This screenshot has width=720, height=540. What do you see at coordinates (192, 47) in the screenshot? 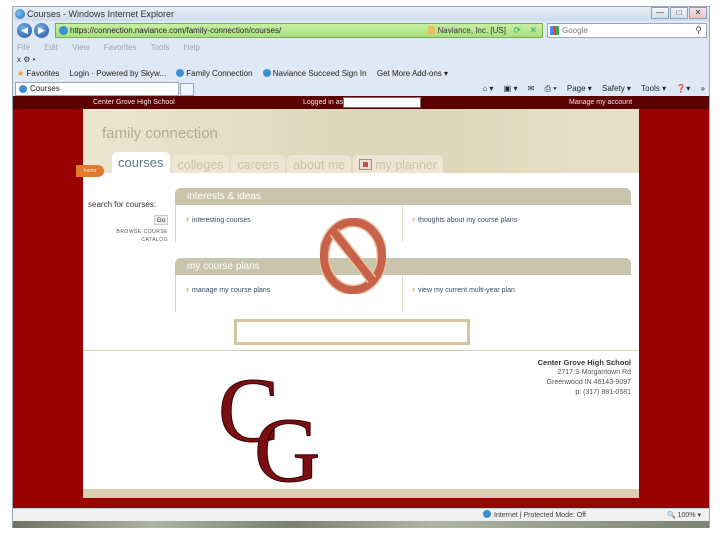
I see `menu-help: Help` at bounding box center [192, 47].